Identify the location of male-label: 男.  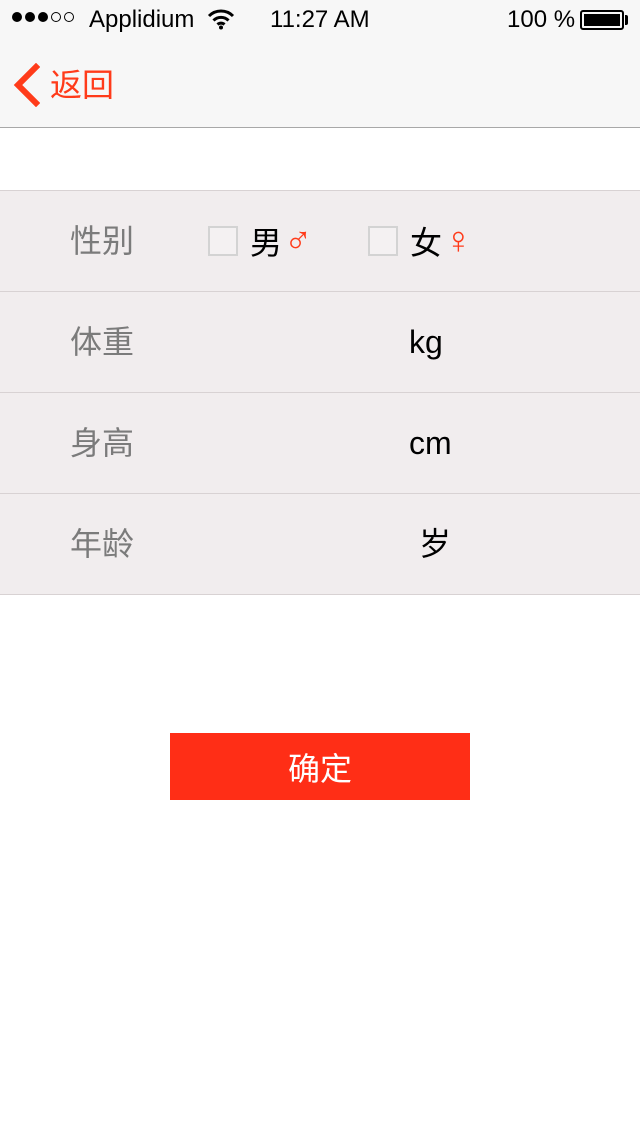
(266, 243).